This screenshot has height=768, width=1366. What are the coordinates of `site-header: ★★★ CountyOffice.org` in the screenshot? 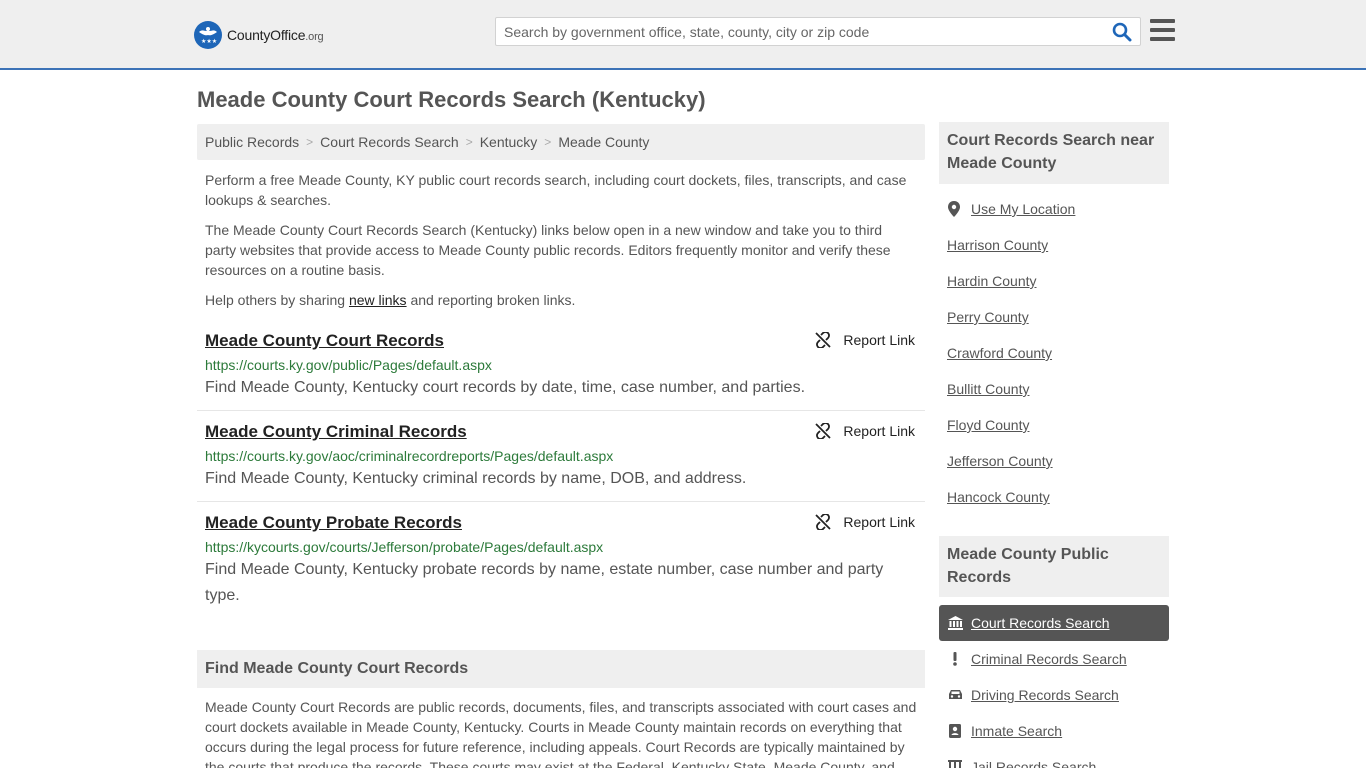 It's located at (683, 35).